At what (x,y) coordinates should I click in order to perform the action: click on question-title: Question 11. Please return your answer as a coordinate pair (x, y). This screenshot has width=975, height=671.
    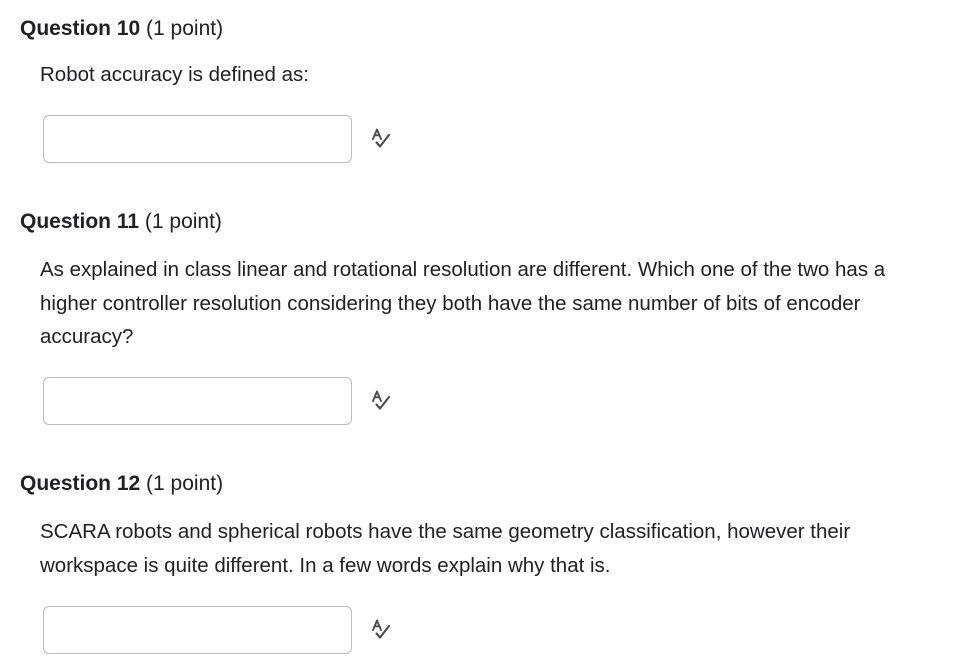
    Looking at the image, I should click on (80, 221).